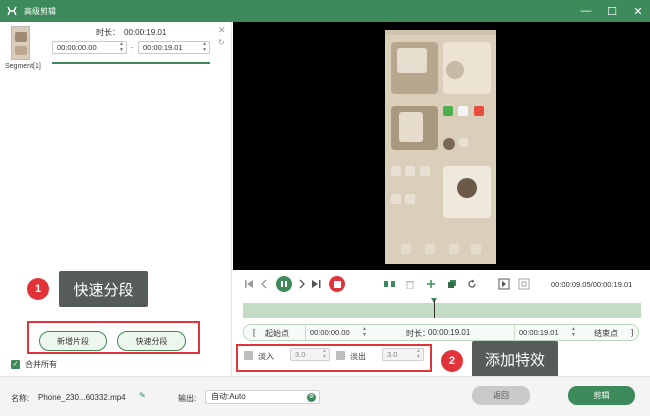  I want to click on fade-out-label: 淡出, so click(358, 356).